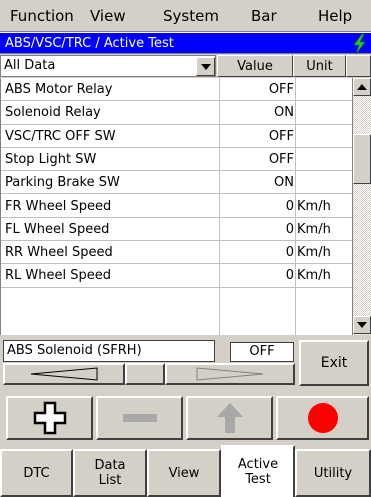  What do you see at coordinates (191, 16) in the screenshot?
I see `menu-system: System` at bounding box center [191, 16].